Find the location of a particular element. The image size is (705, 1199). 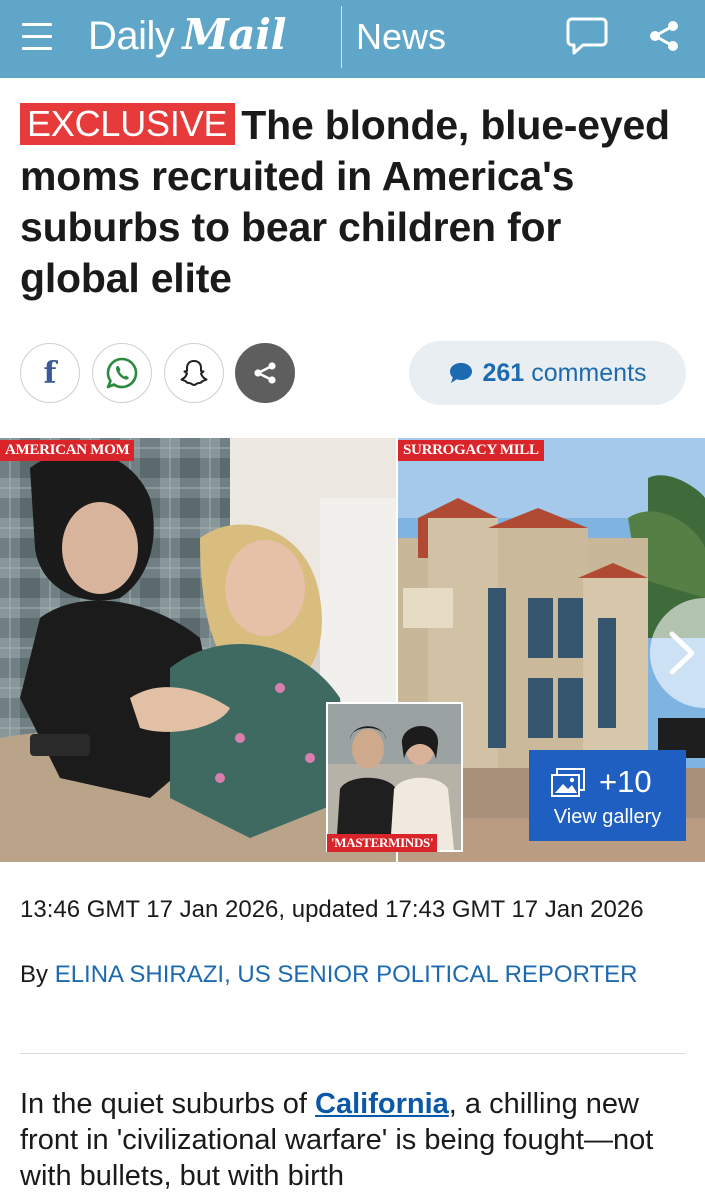

comments-count: 261 is located at coordinates (503, 372).